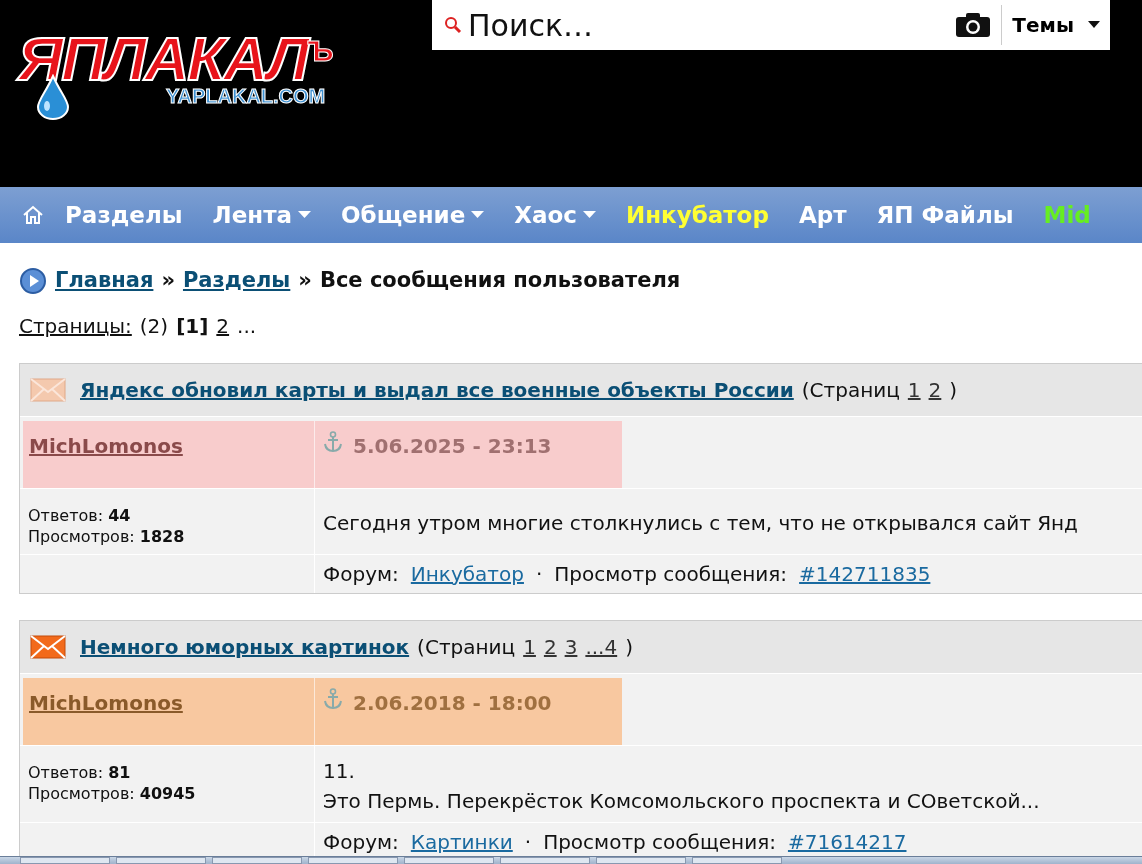 The height and width of the screenshot is (864, 1142). What do you see at coordinates (80, 772) in the screenshot?
I see `replies-count: Ответов: 81` at bounding box center [80, 772].